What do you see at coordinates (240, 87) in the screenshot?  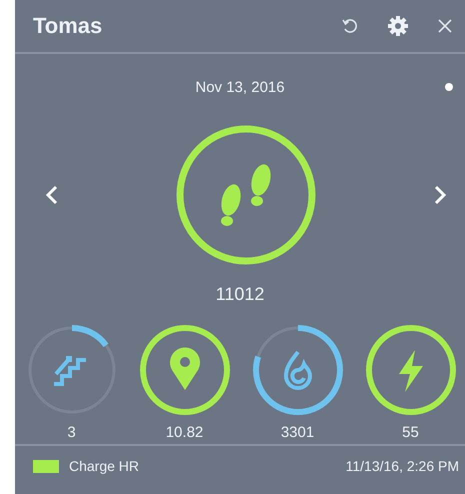 I see `date-label: Nov 13, 2016` at bounding box center [240, 87].